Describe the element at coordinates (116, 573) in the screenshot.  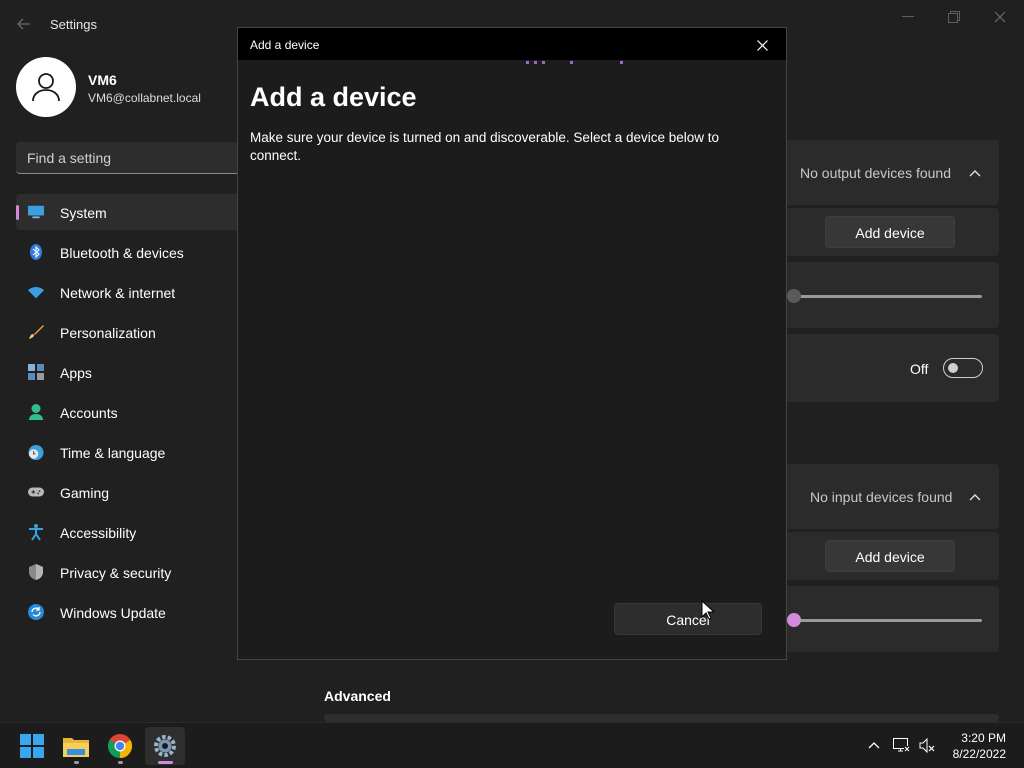
I see `sidebar-item-label: Privacy & security` at that location.